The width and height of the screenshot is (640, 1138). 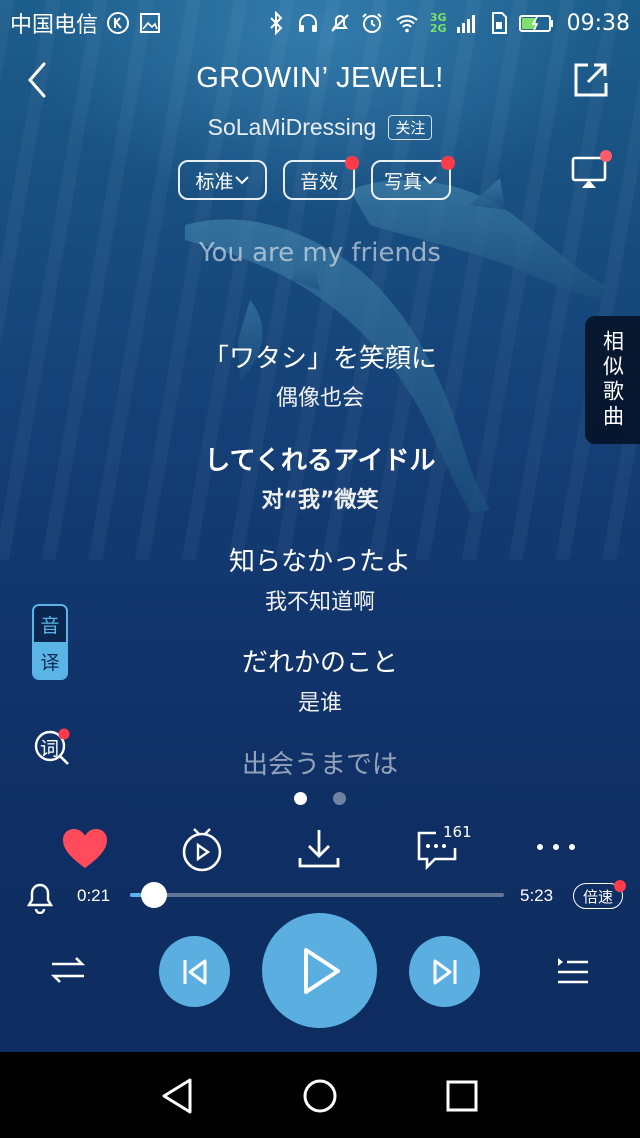 What do you see at coordinates (150, 23) in the screenshot?
I see `image-icon` at bounding box center [150, 23].